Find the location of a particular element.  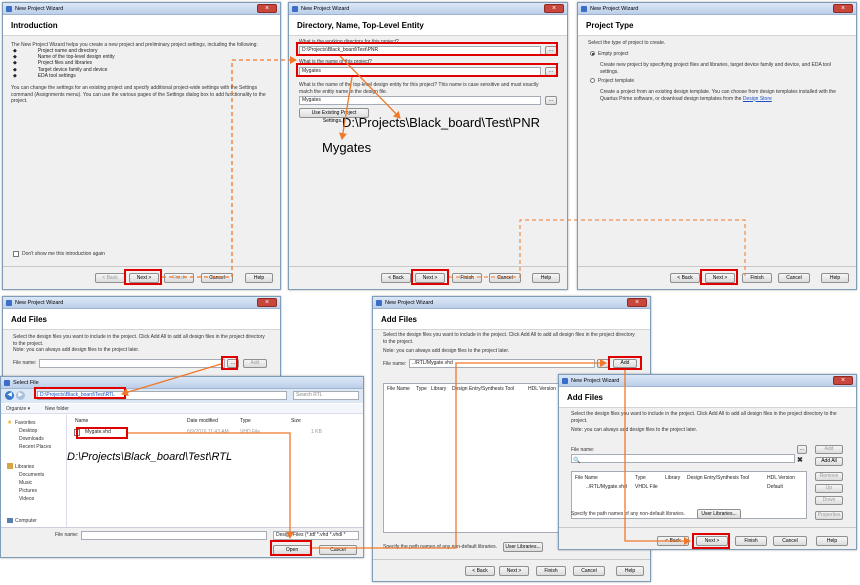

template-project-radio is located at coordinates (592, 80).